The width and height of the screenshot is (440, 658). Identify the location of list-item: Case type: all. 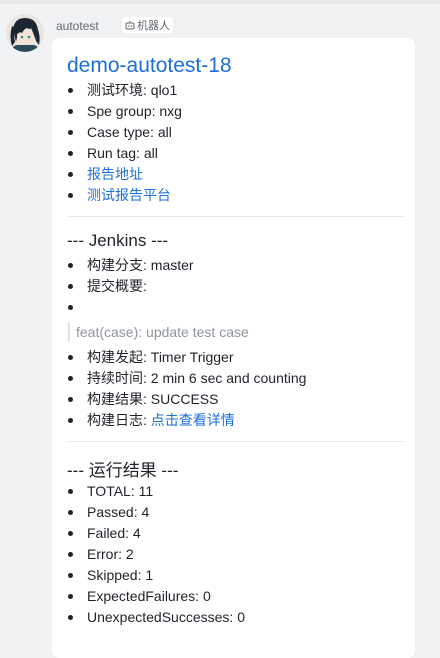
(125, 132).